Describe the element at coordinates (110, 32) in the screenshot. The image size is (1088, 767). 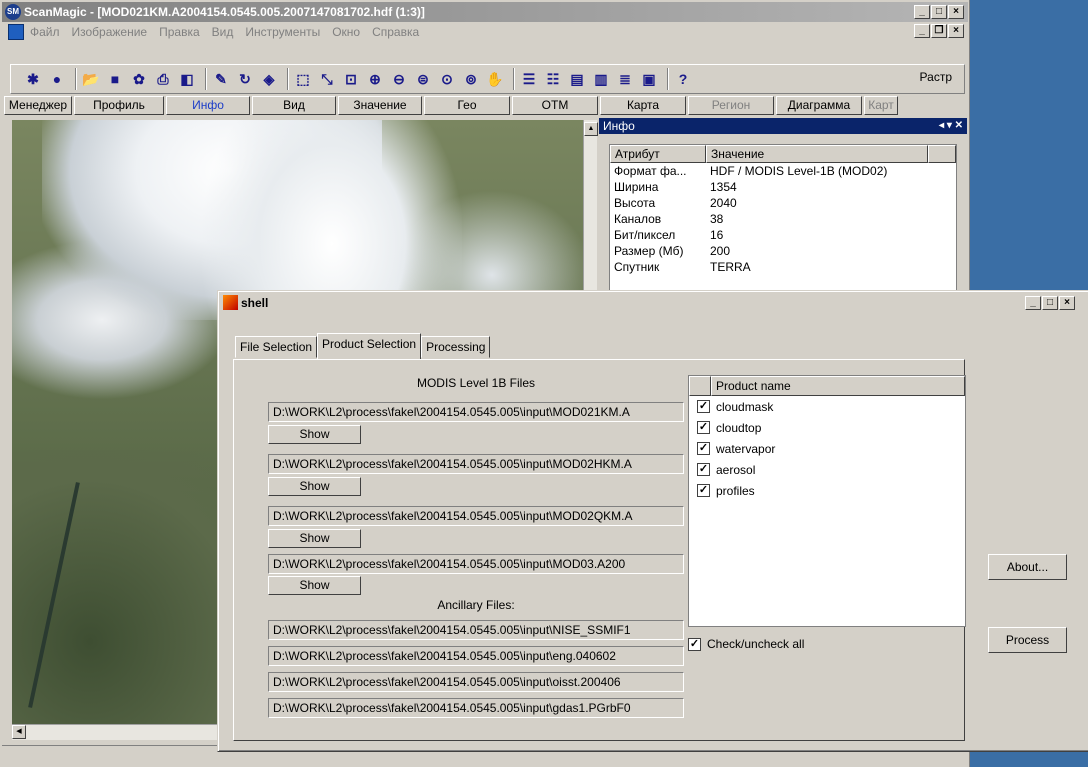
I see `menu-image: Изображение` at that location.